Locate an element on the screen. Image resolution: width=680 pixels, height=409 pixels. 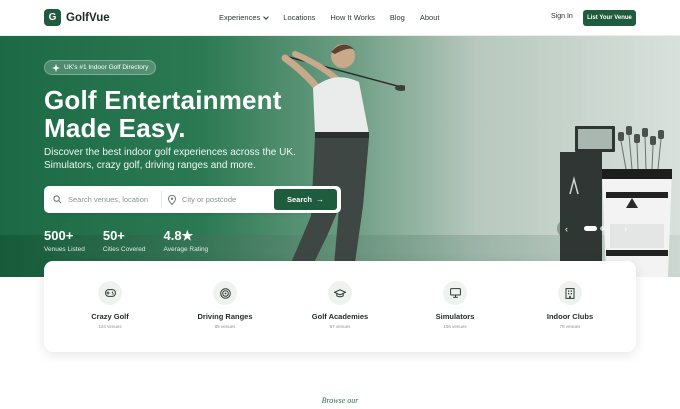
category-count: 67 venues is located at coordinates (340, 326).